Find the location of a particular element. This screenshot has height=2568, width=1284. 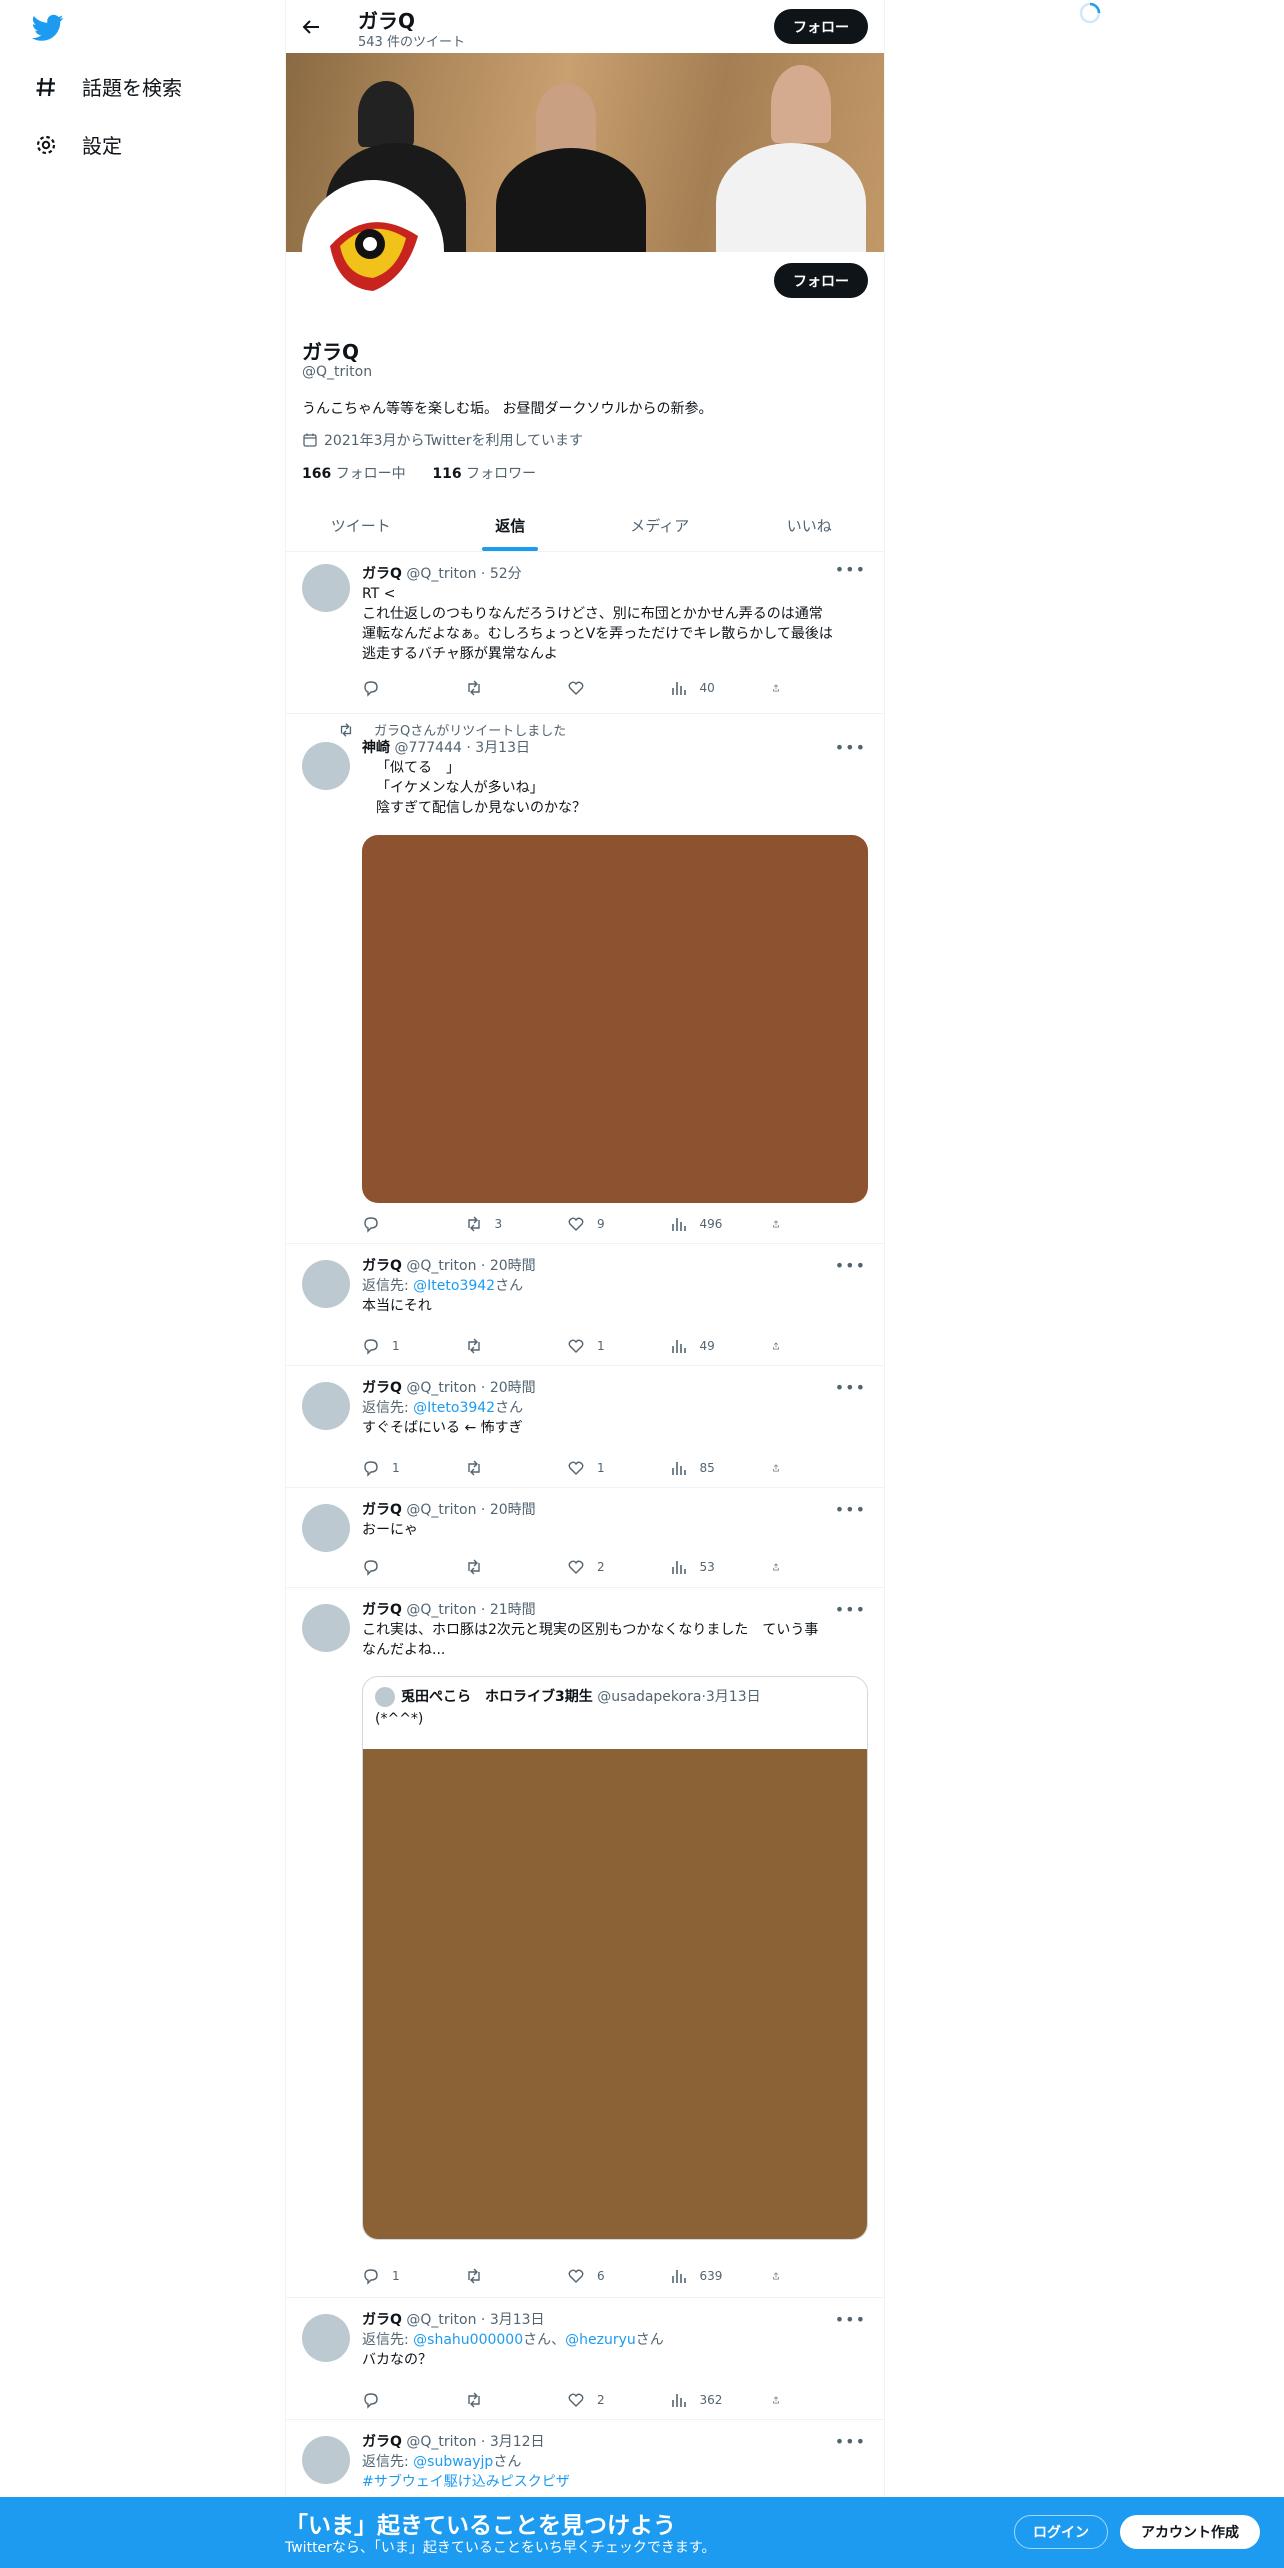

retweet-note-text: ガラQさんがリツイートしました is located at coordinates (470, 729).